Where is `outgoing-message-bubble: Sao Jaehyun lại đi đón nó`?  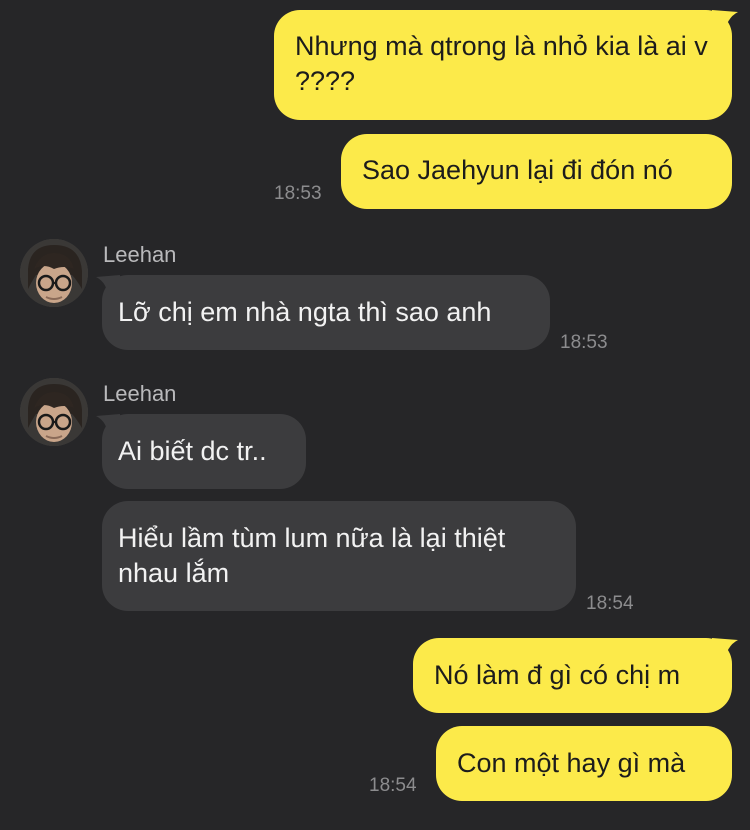
outgoing-message-bubble: Sao Jaehyun lại đi đón nó is located at coordinates (536, 171).